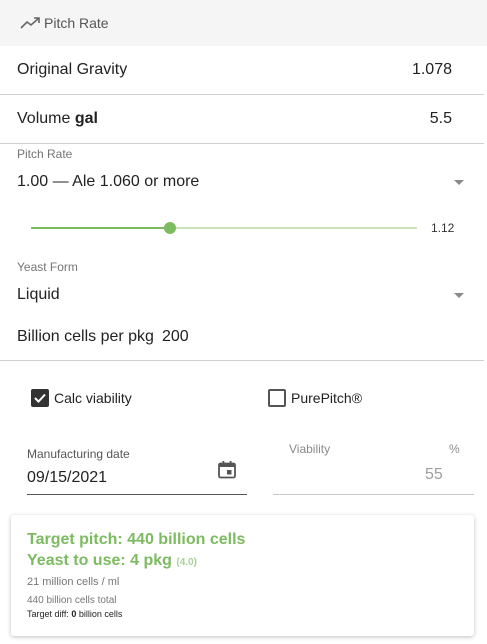  I want to click on section-header: Pitch Rate, so click(243, 23).